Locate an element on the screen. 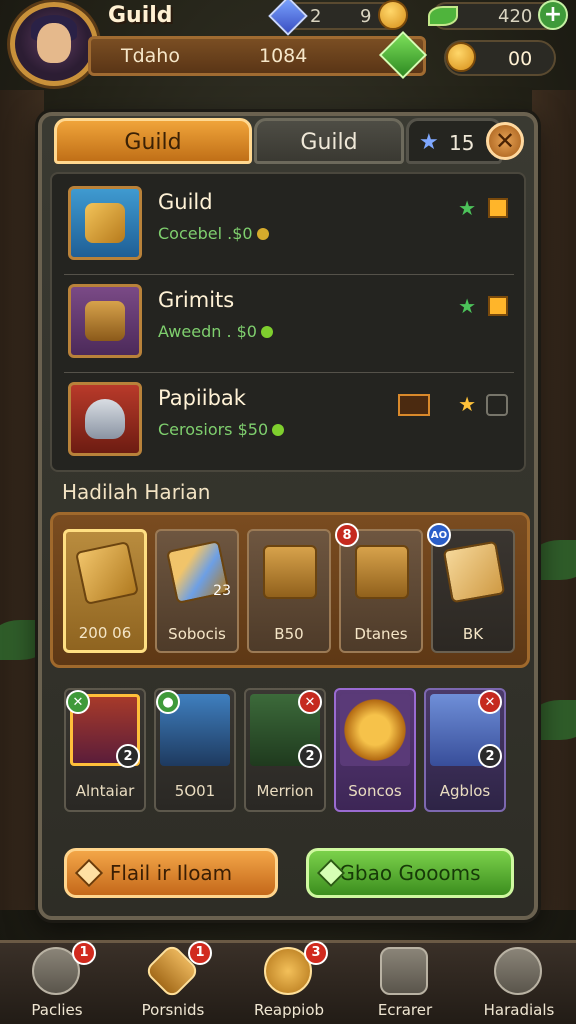 This screenshot has height=1024, width=576. add-currency-button: + is located at coordinates (553, 15).